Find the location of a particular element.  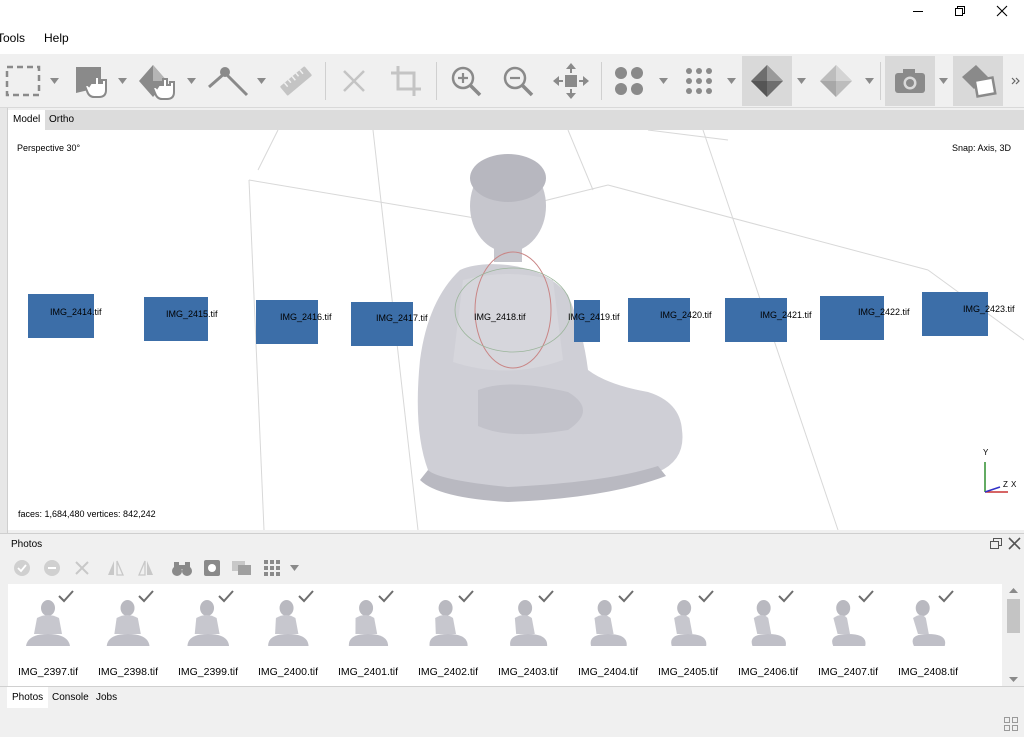

toolbar is located at coordinates (512, 81).